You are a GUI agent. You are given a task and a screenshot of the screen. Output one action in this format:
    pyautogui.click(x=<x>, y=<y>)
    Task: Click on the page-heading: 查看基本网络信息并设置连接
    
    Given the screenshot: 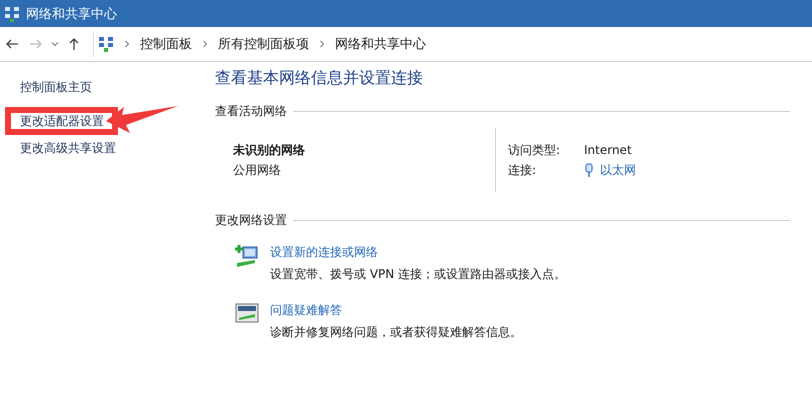 What is the action you would take?
    pyautogui.click(x=319, y=78)
    